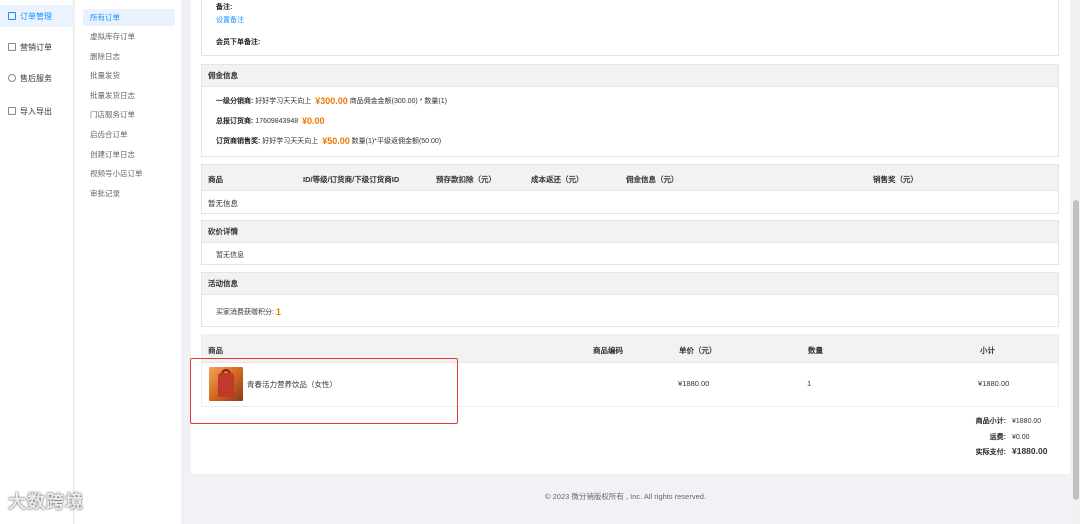  I want to click on sidebar-item-marketing-orders: 营销订单, so click(37, 47).